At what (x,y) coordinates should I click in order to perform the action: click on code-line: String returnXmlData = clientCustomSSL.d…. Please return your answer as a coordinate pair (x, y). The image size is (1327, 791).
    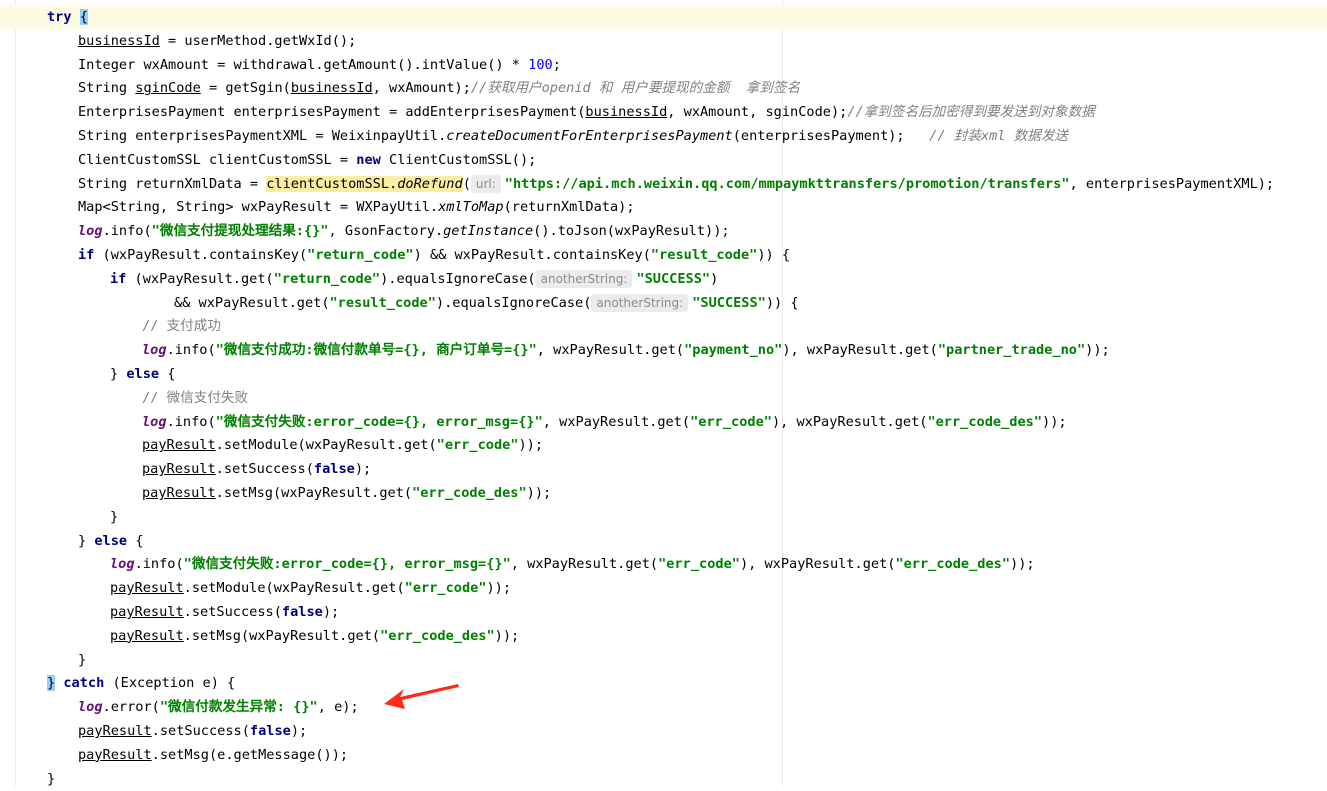
    Looking at the image, I should click on (663, 184).